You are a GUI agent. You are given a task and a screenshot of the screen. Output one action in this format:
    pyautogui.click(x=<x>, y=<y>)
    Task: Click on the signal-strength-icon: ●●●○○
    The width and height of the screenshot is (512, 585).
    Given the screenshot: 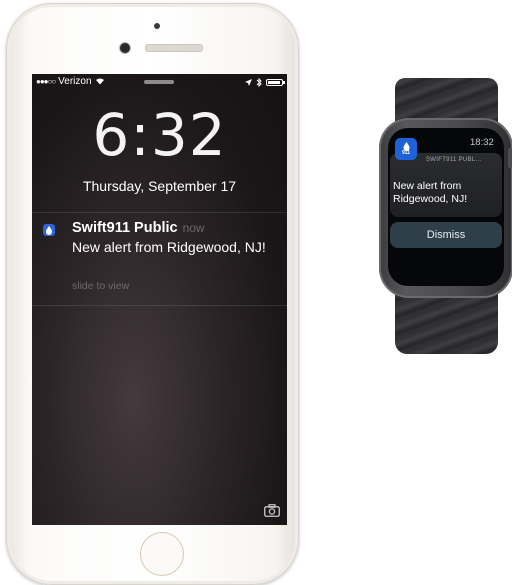 What is the action you would take?
    pyautogui.click(x=46, y=81)
    